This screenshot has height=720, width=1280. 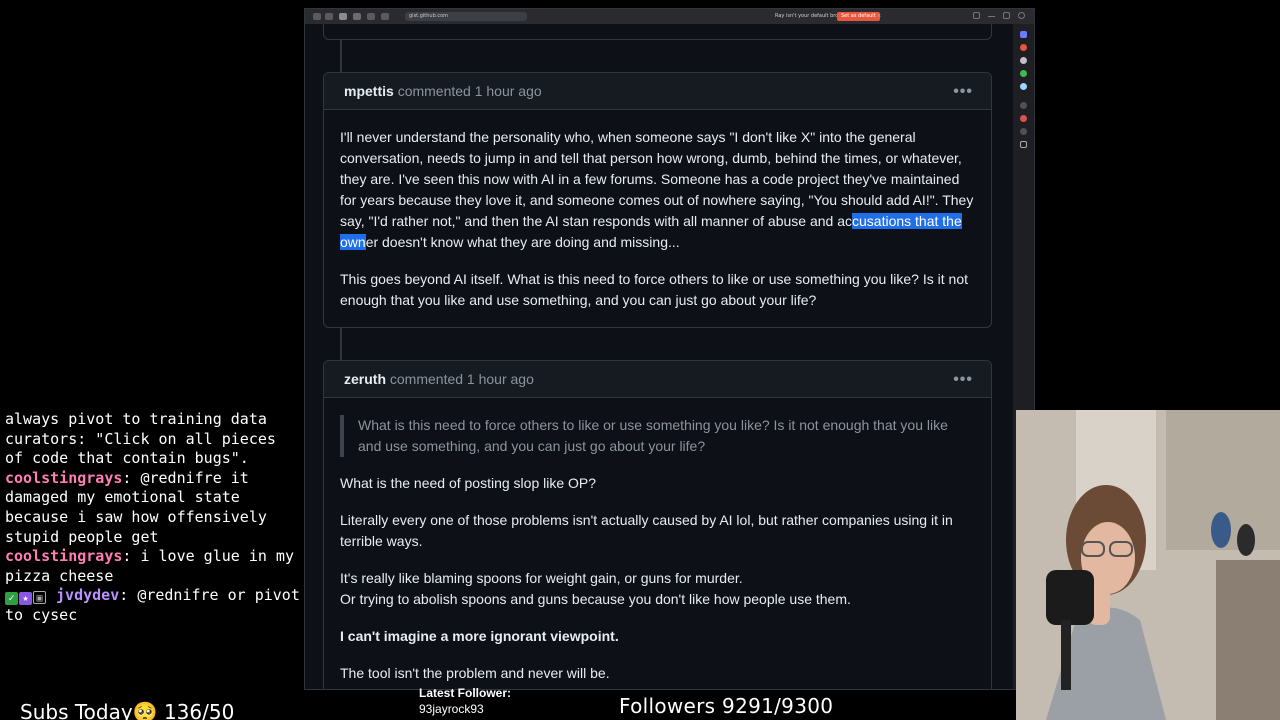 I want to click on close-window-icon, so click(x=1021, y=15).